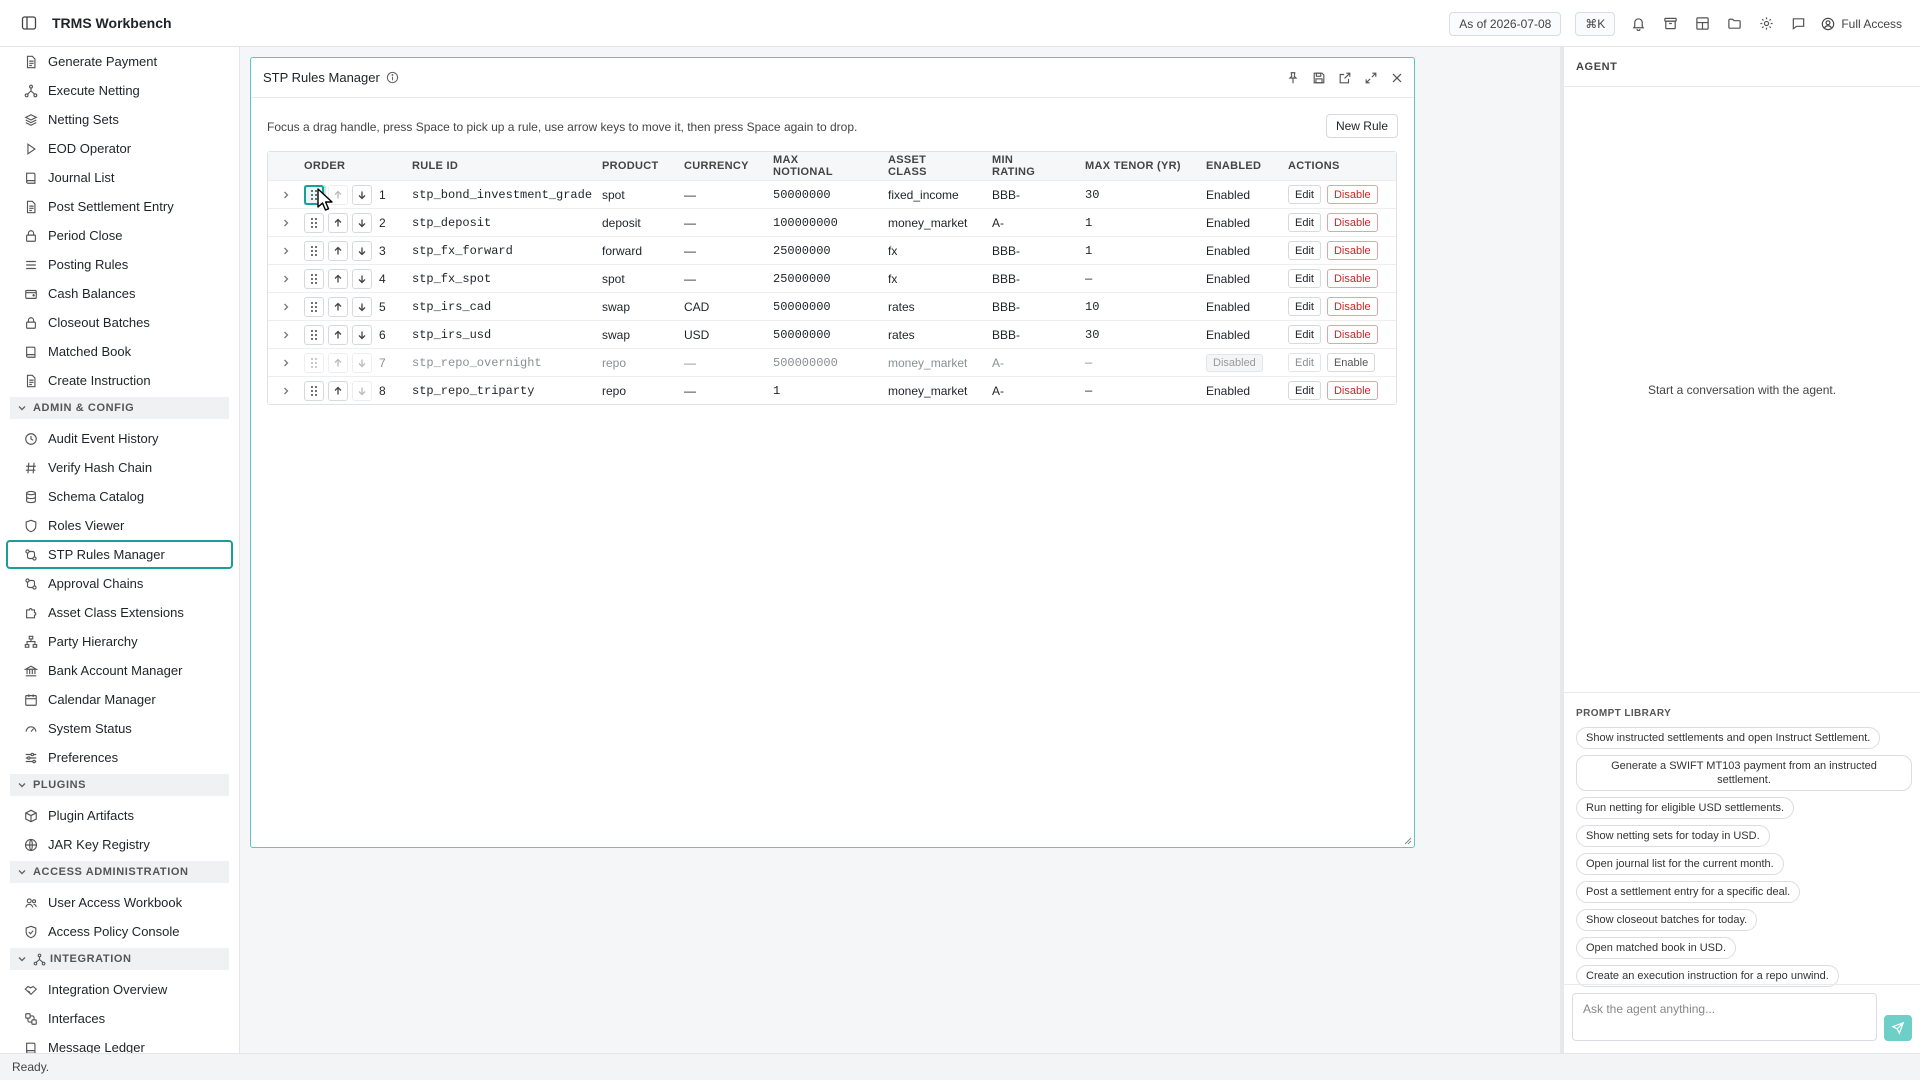 This screenshot has width=1920, height=1080. Describe the element at coordinates (1734, 24) in the screenshot. I see `folder-icon` at that location.